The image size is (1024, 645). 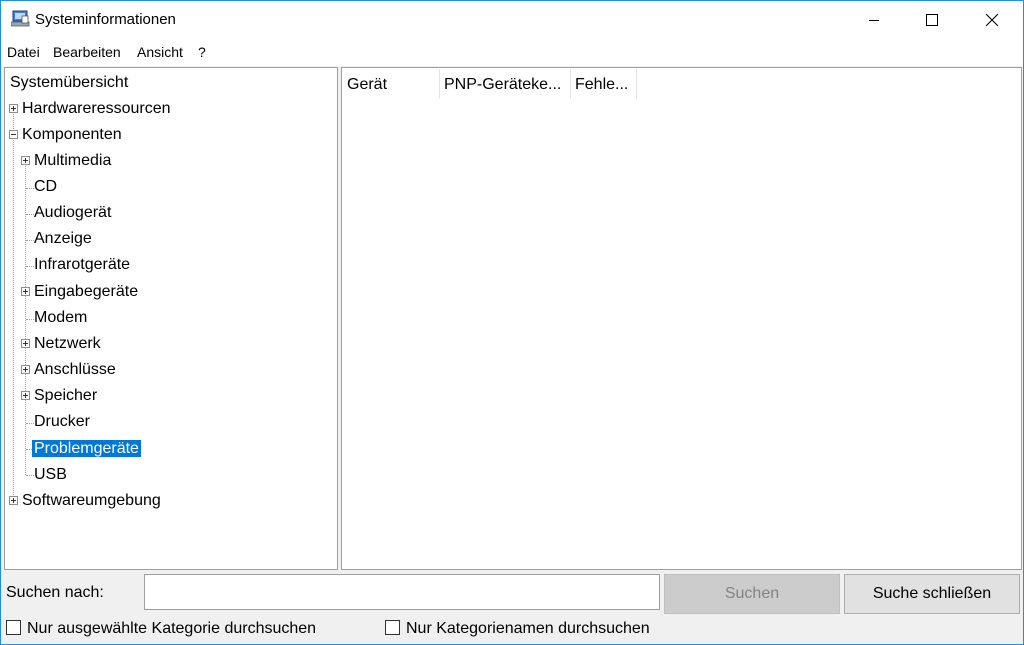 I want to click on tree-item-label: Audiogerät, so click(x=73, y=212).